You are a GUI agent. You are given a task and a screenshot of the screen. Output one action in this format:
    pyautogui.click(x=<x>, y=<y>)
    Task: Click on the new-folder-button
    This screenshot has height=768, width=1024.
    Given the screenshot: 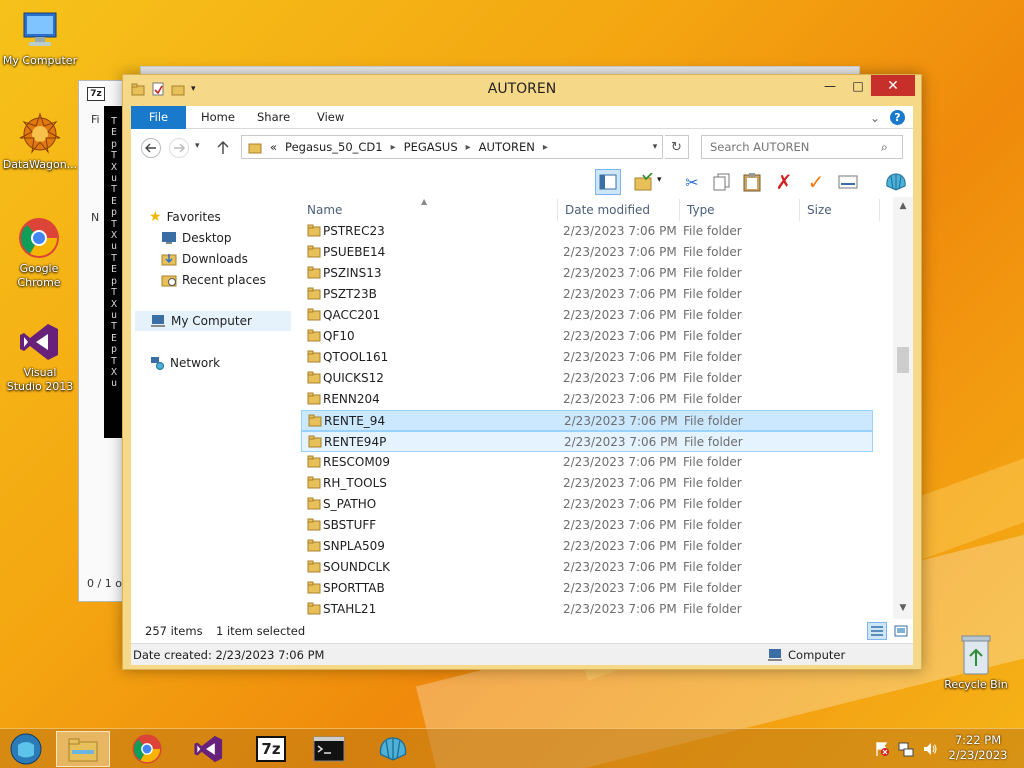 What is the action you would take?
    pyautogui.click(x=644, y=182)
    